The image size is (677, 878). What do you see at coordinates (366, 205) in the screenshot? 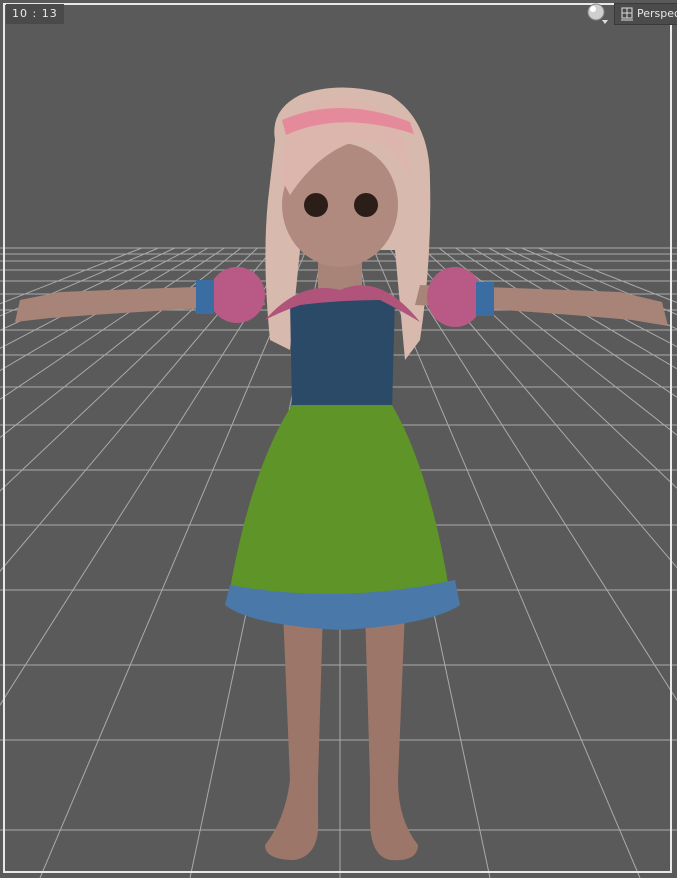
I see `right-eye` at bounding box center [366, 205].